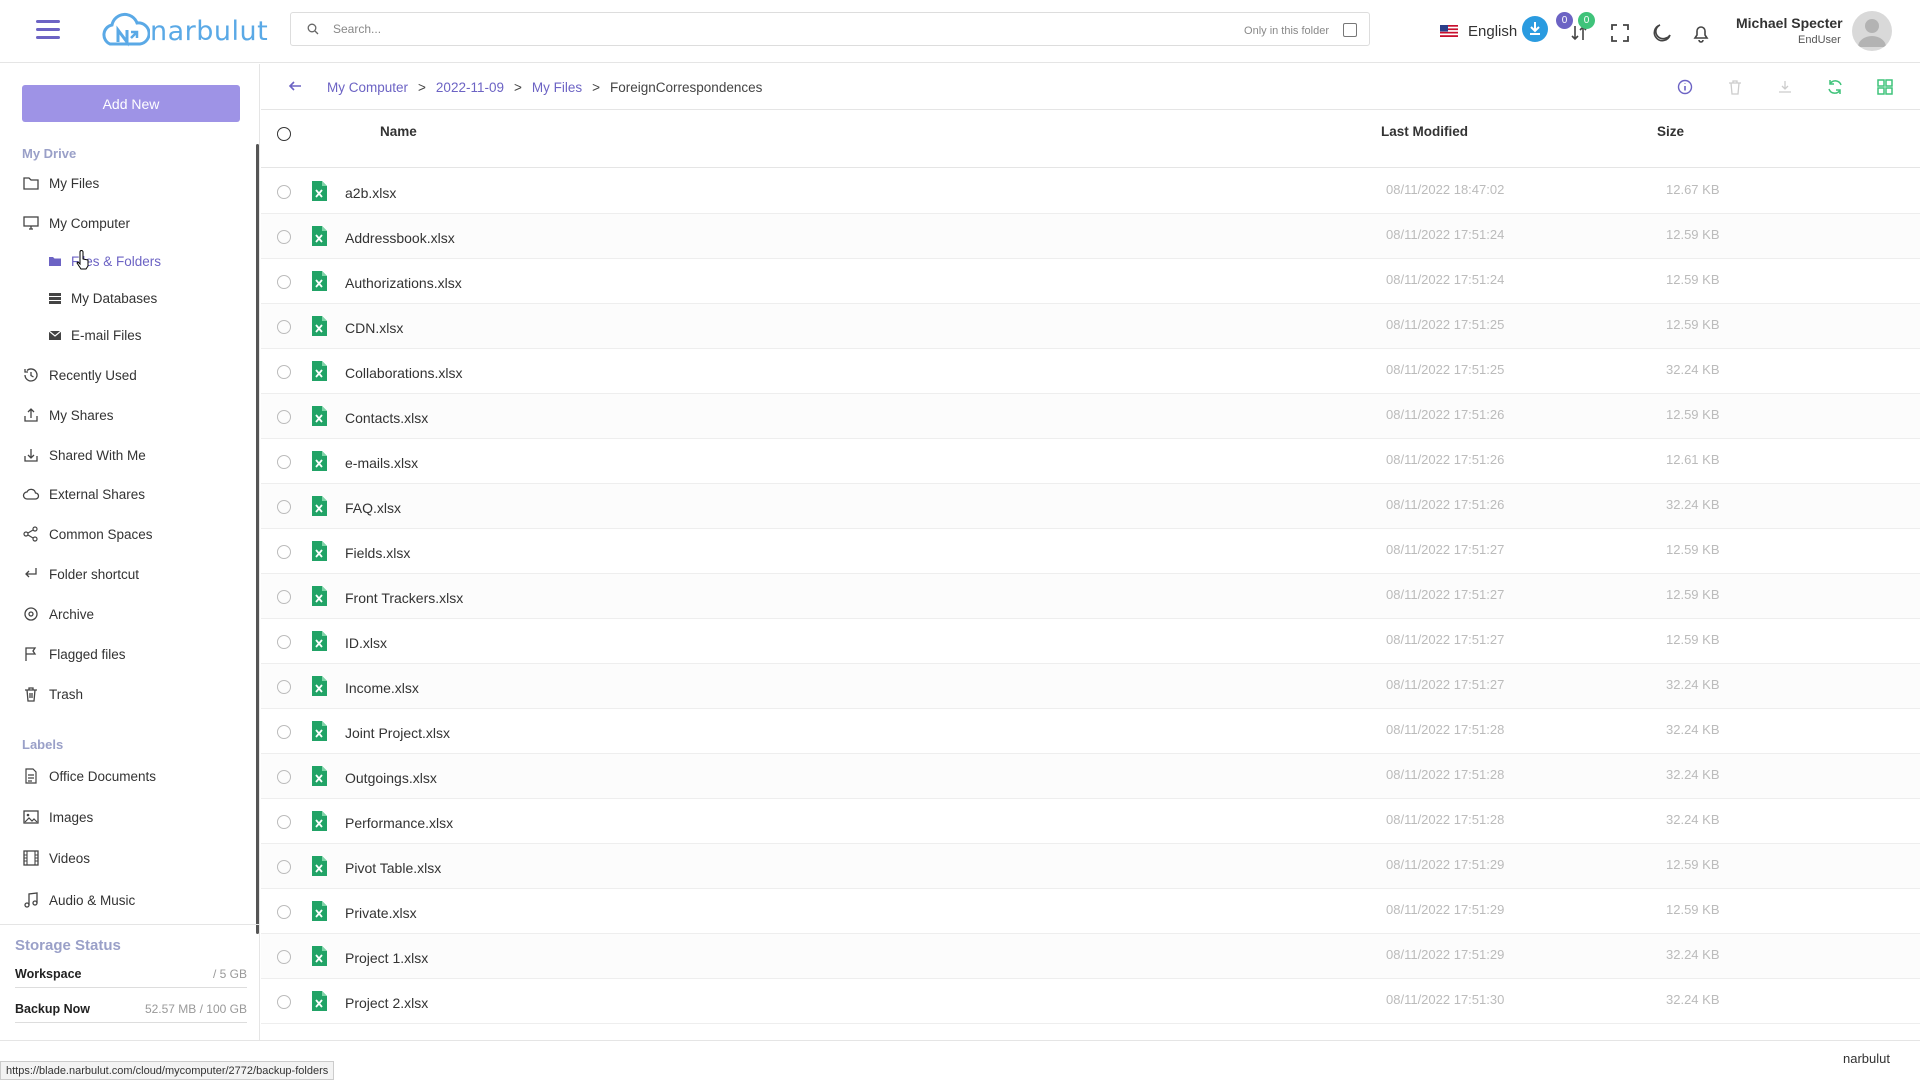 This screenshot has height=1080, width=1920. What do you see at coordinates (80, 574) in the screenshot?
I see `sidebar-item-folder-shortcut: Folder shortcut` at bounding box center [80, 574].